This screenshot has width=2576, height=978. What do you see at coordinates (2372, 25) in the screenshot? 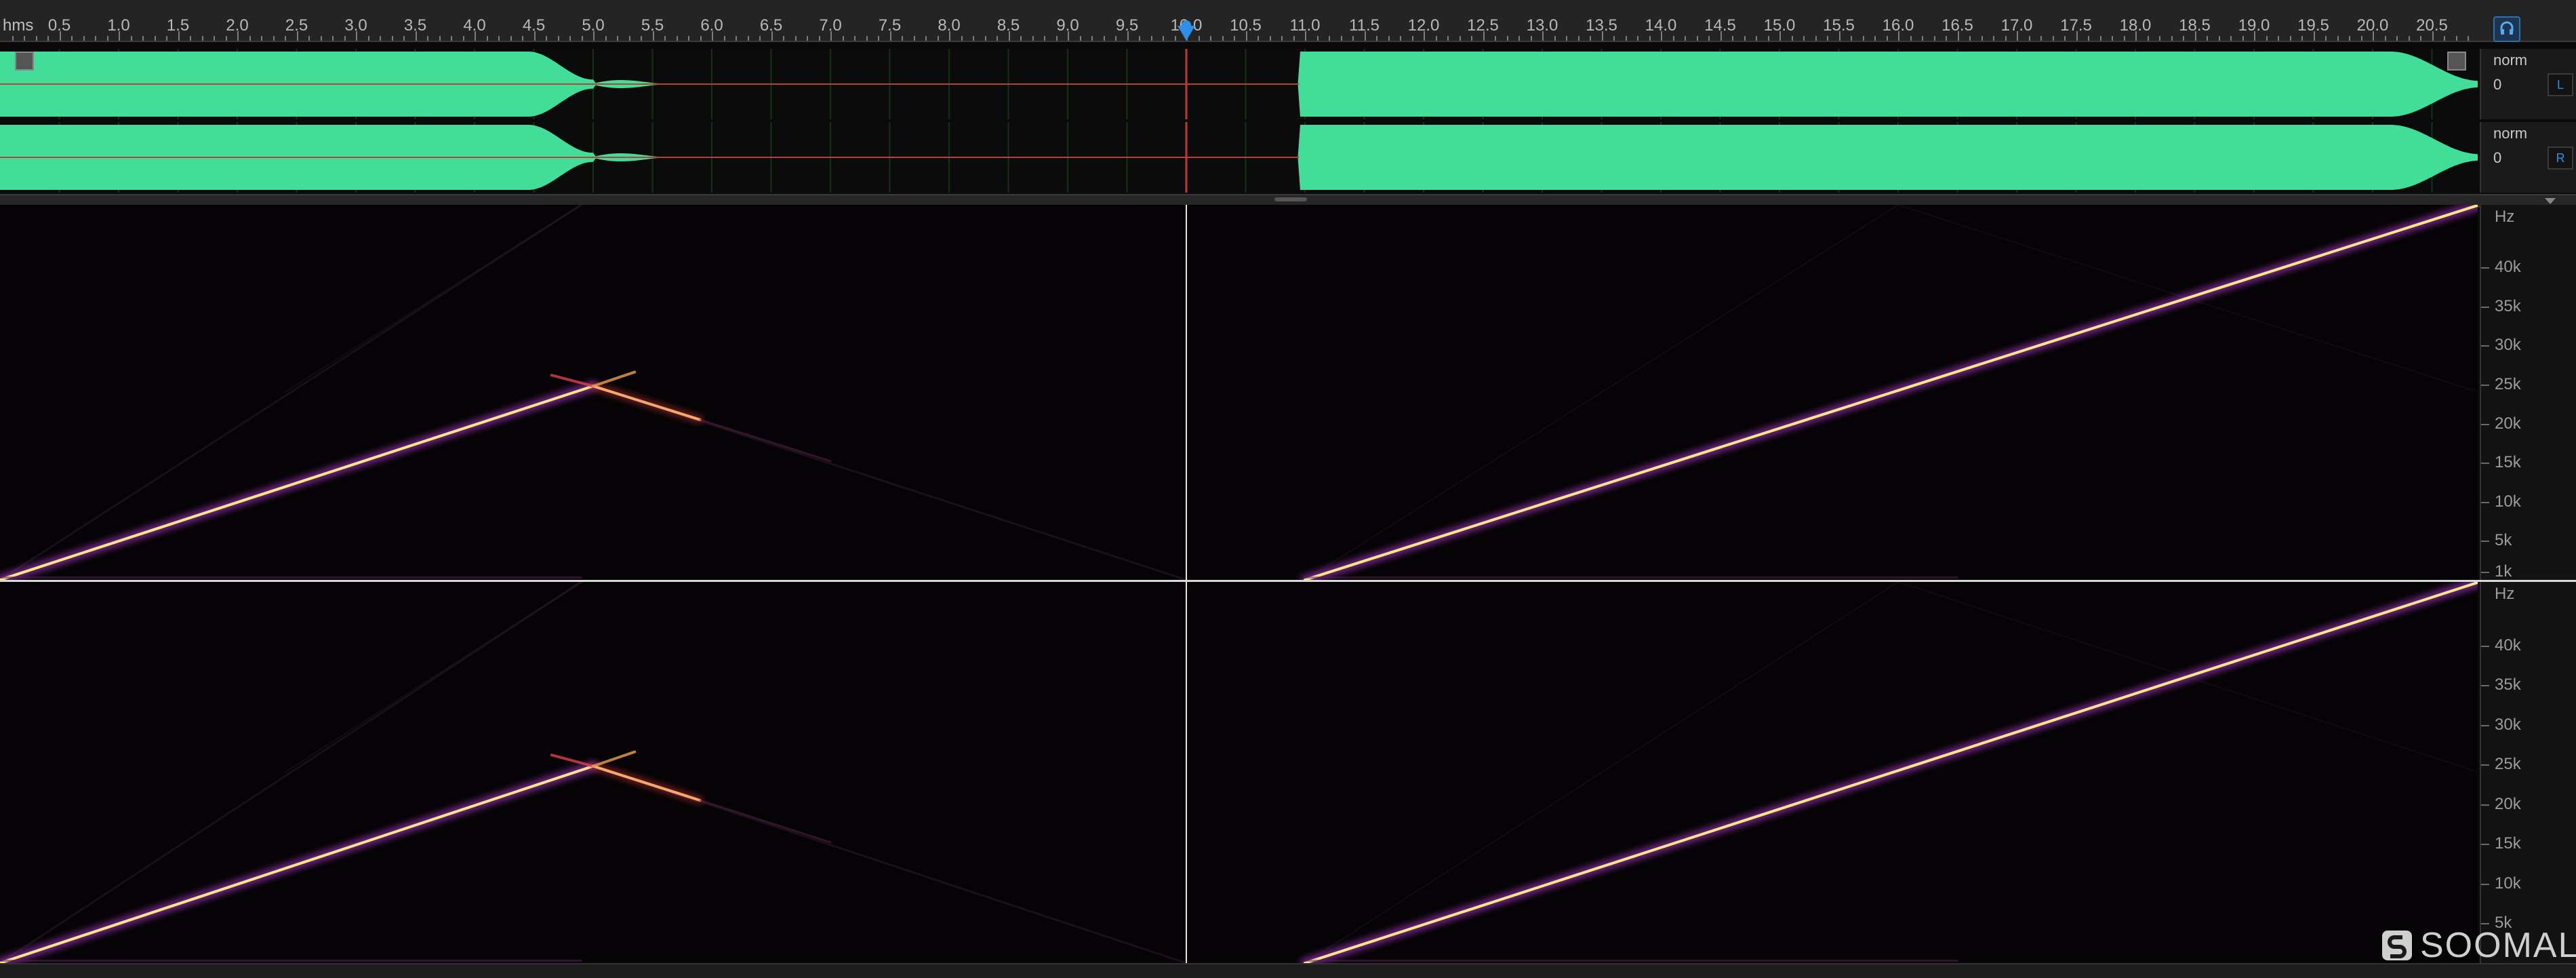
I see `ruler-label: 20.0` at bounding box center [2372, 25].